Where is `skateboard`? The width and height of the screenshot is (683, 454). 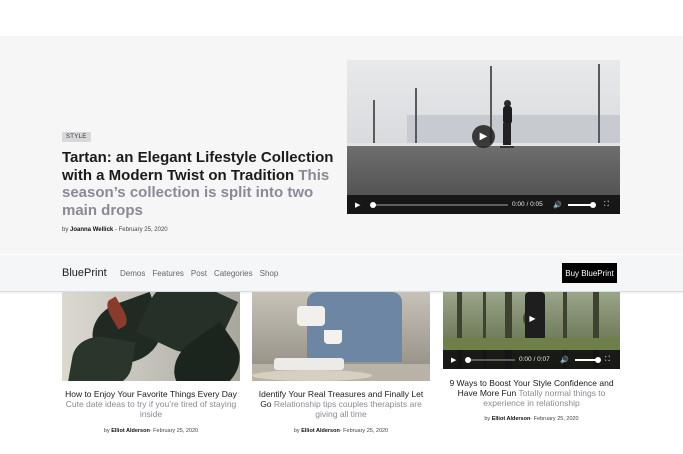
skateboard is located at coordinates (507, 147).